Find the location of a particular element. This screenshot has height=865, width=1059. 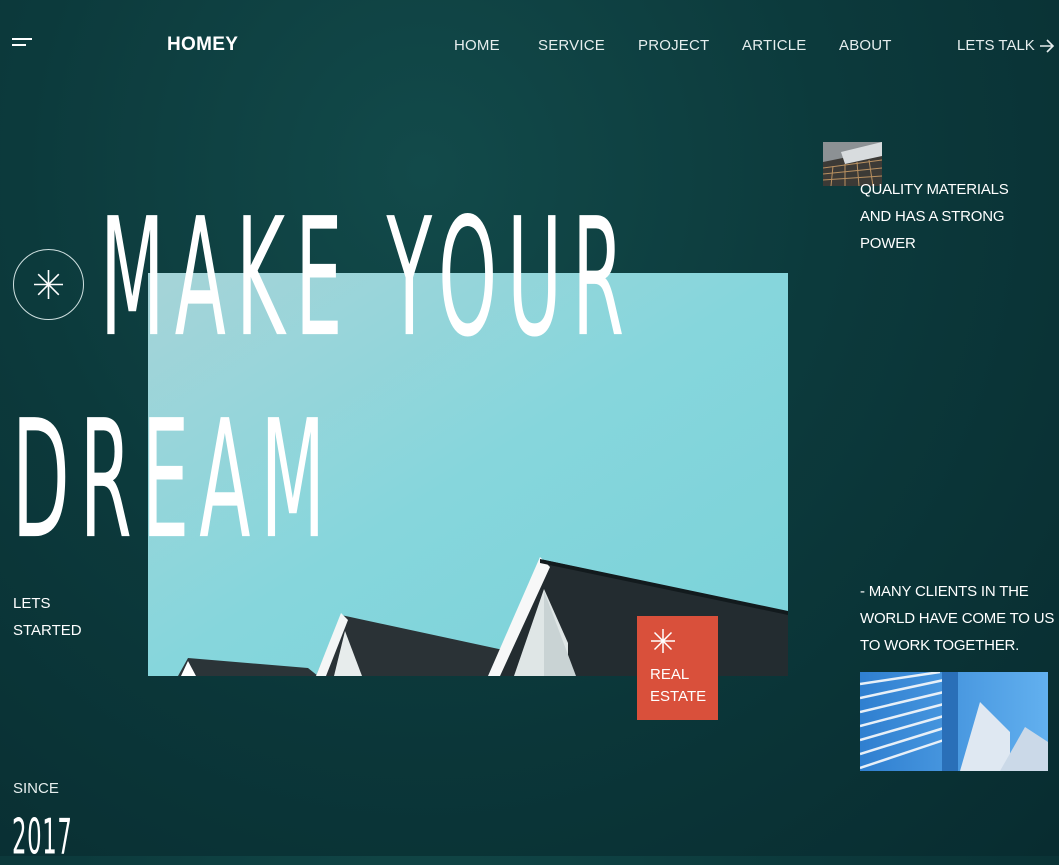

lets-talk-label: LETS TALK is located at coordinates (996, 45).